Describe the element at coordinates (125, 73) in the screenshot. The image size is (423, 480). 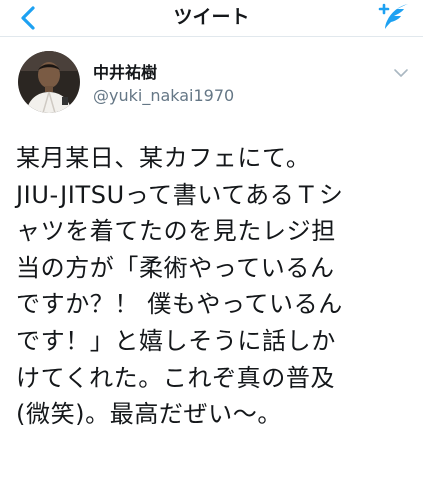
I see `user-display-name: 中井祐樹` at that location.